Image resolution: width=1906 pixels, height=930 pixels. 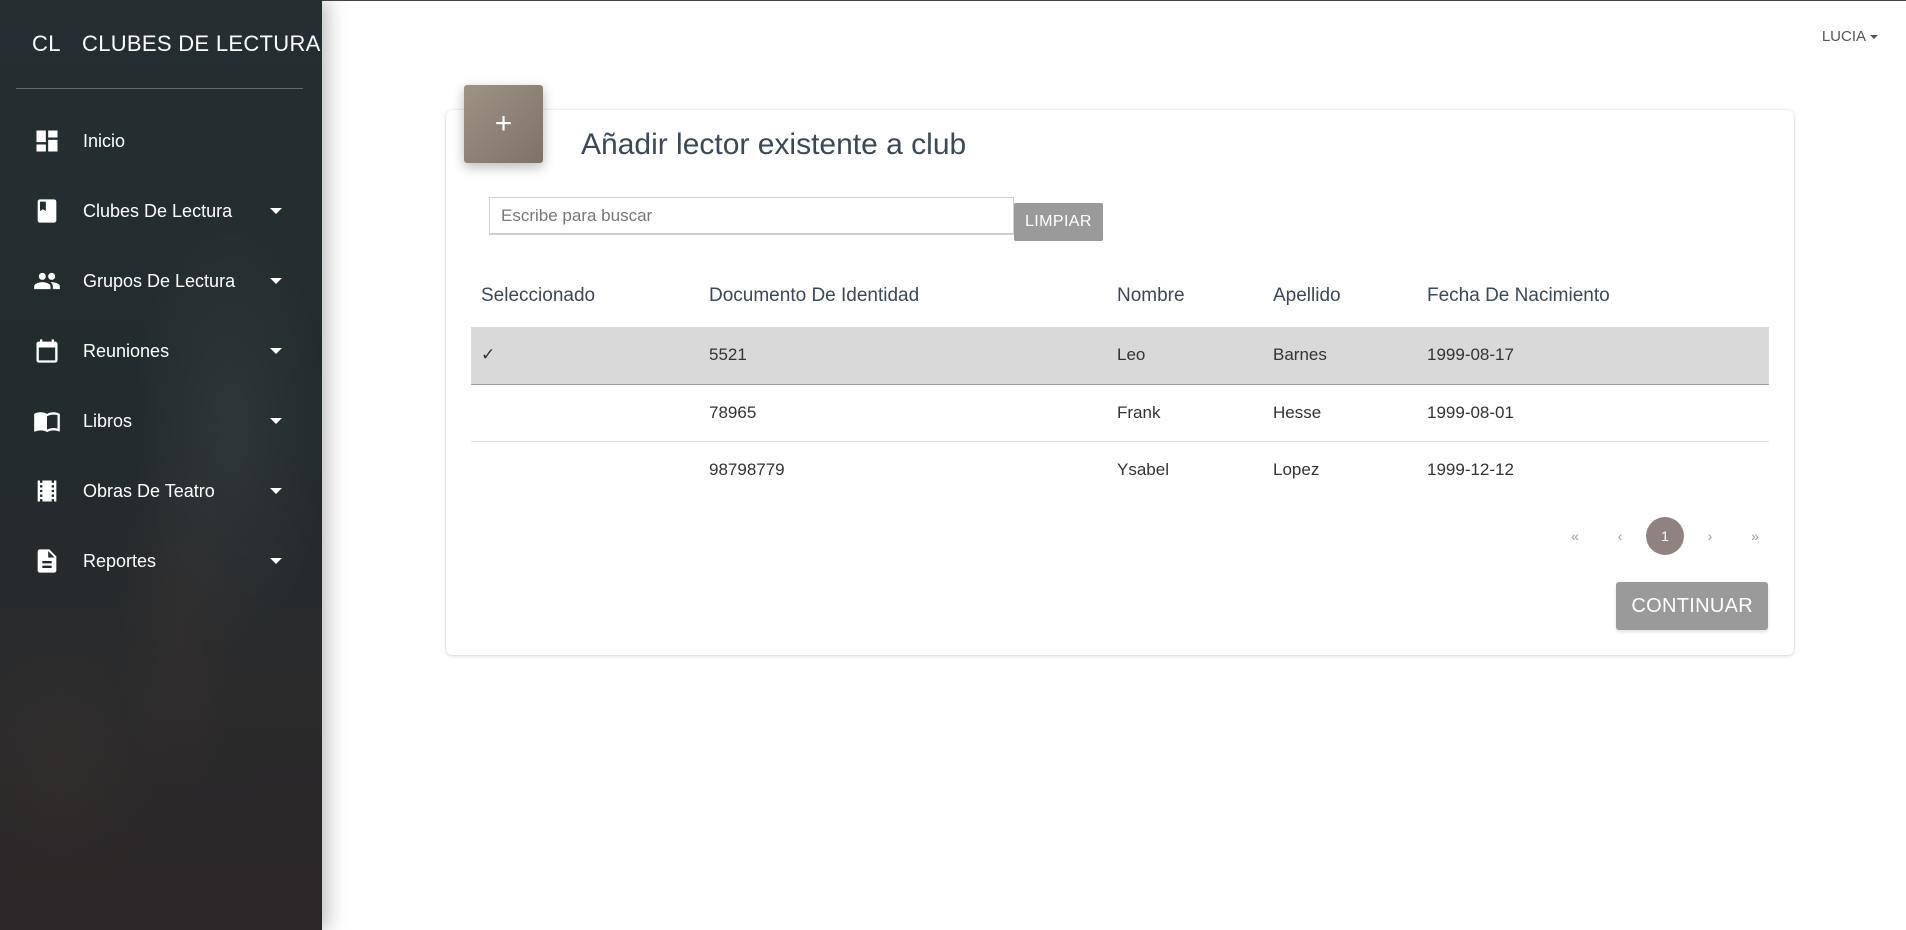 What do you see at coordinates (503, 124) in the screenshot?
I see `add-icon: +` at bounding box center [503, 124].